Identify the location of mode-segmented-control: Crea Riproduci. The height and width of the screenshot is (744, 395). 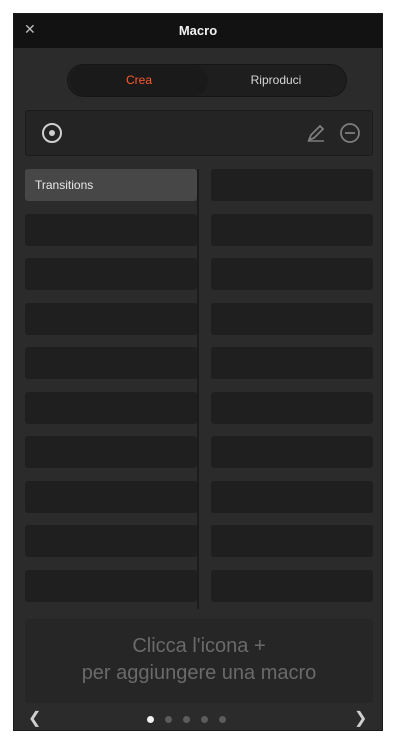
(207, 80).